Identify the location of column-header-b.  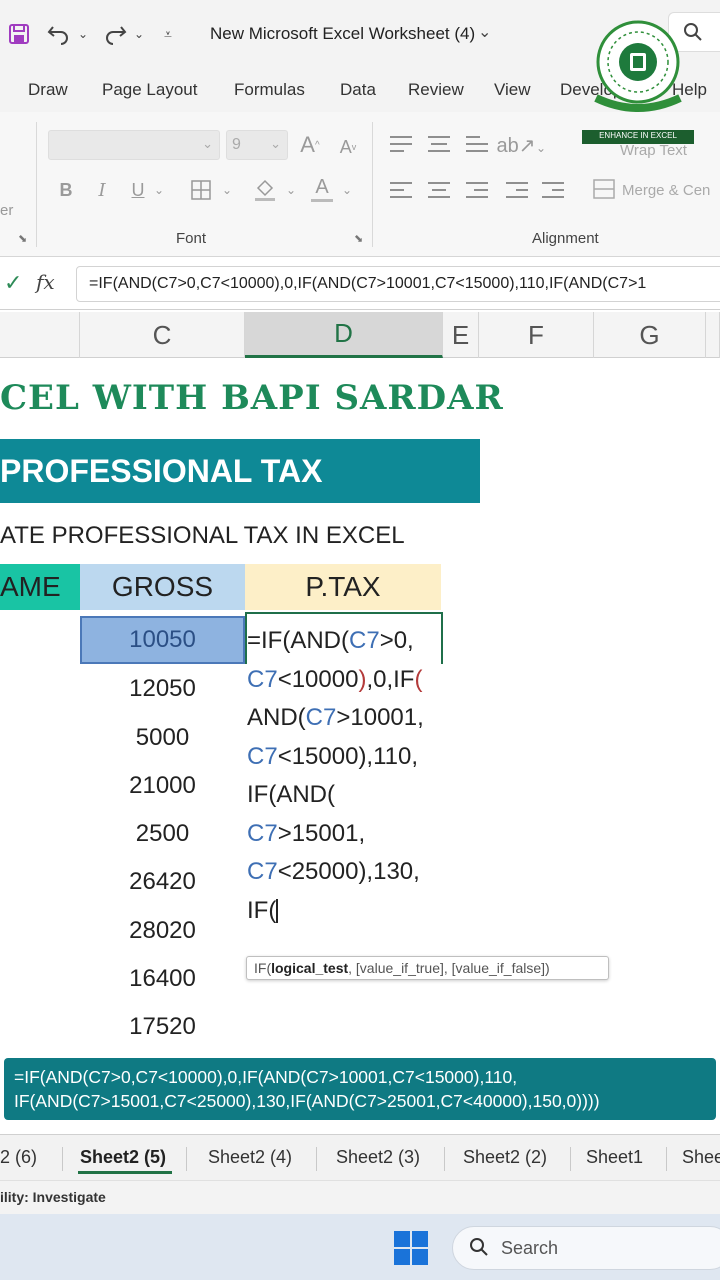
(40, 335).